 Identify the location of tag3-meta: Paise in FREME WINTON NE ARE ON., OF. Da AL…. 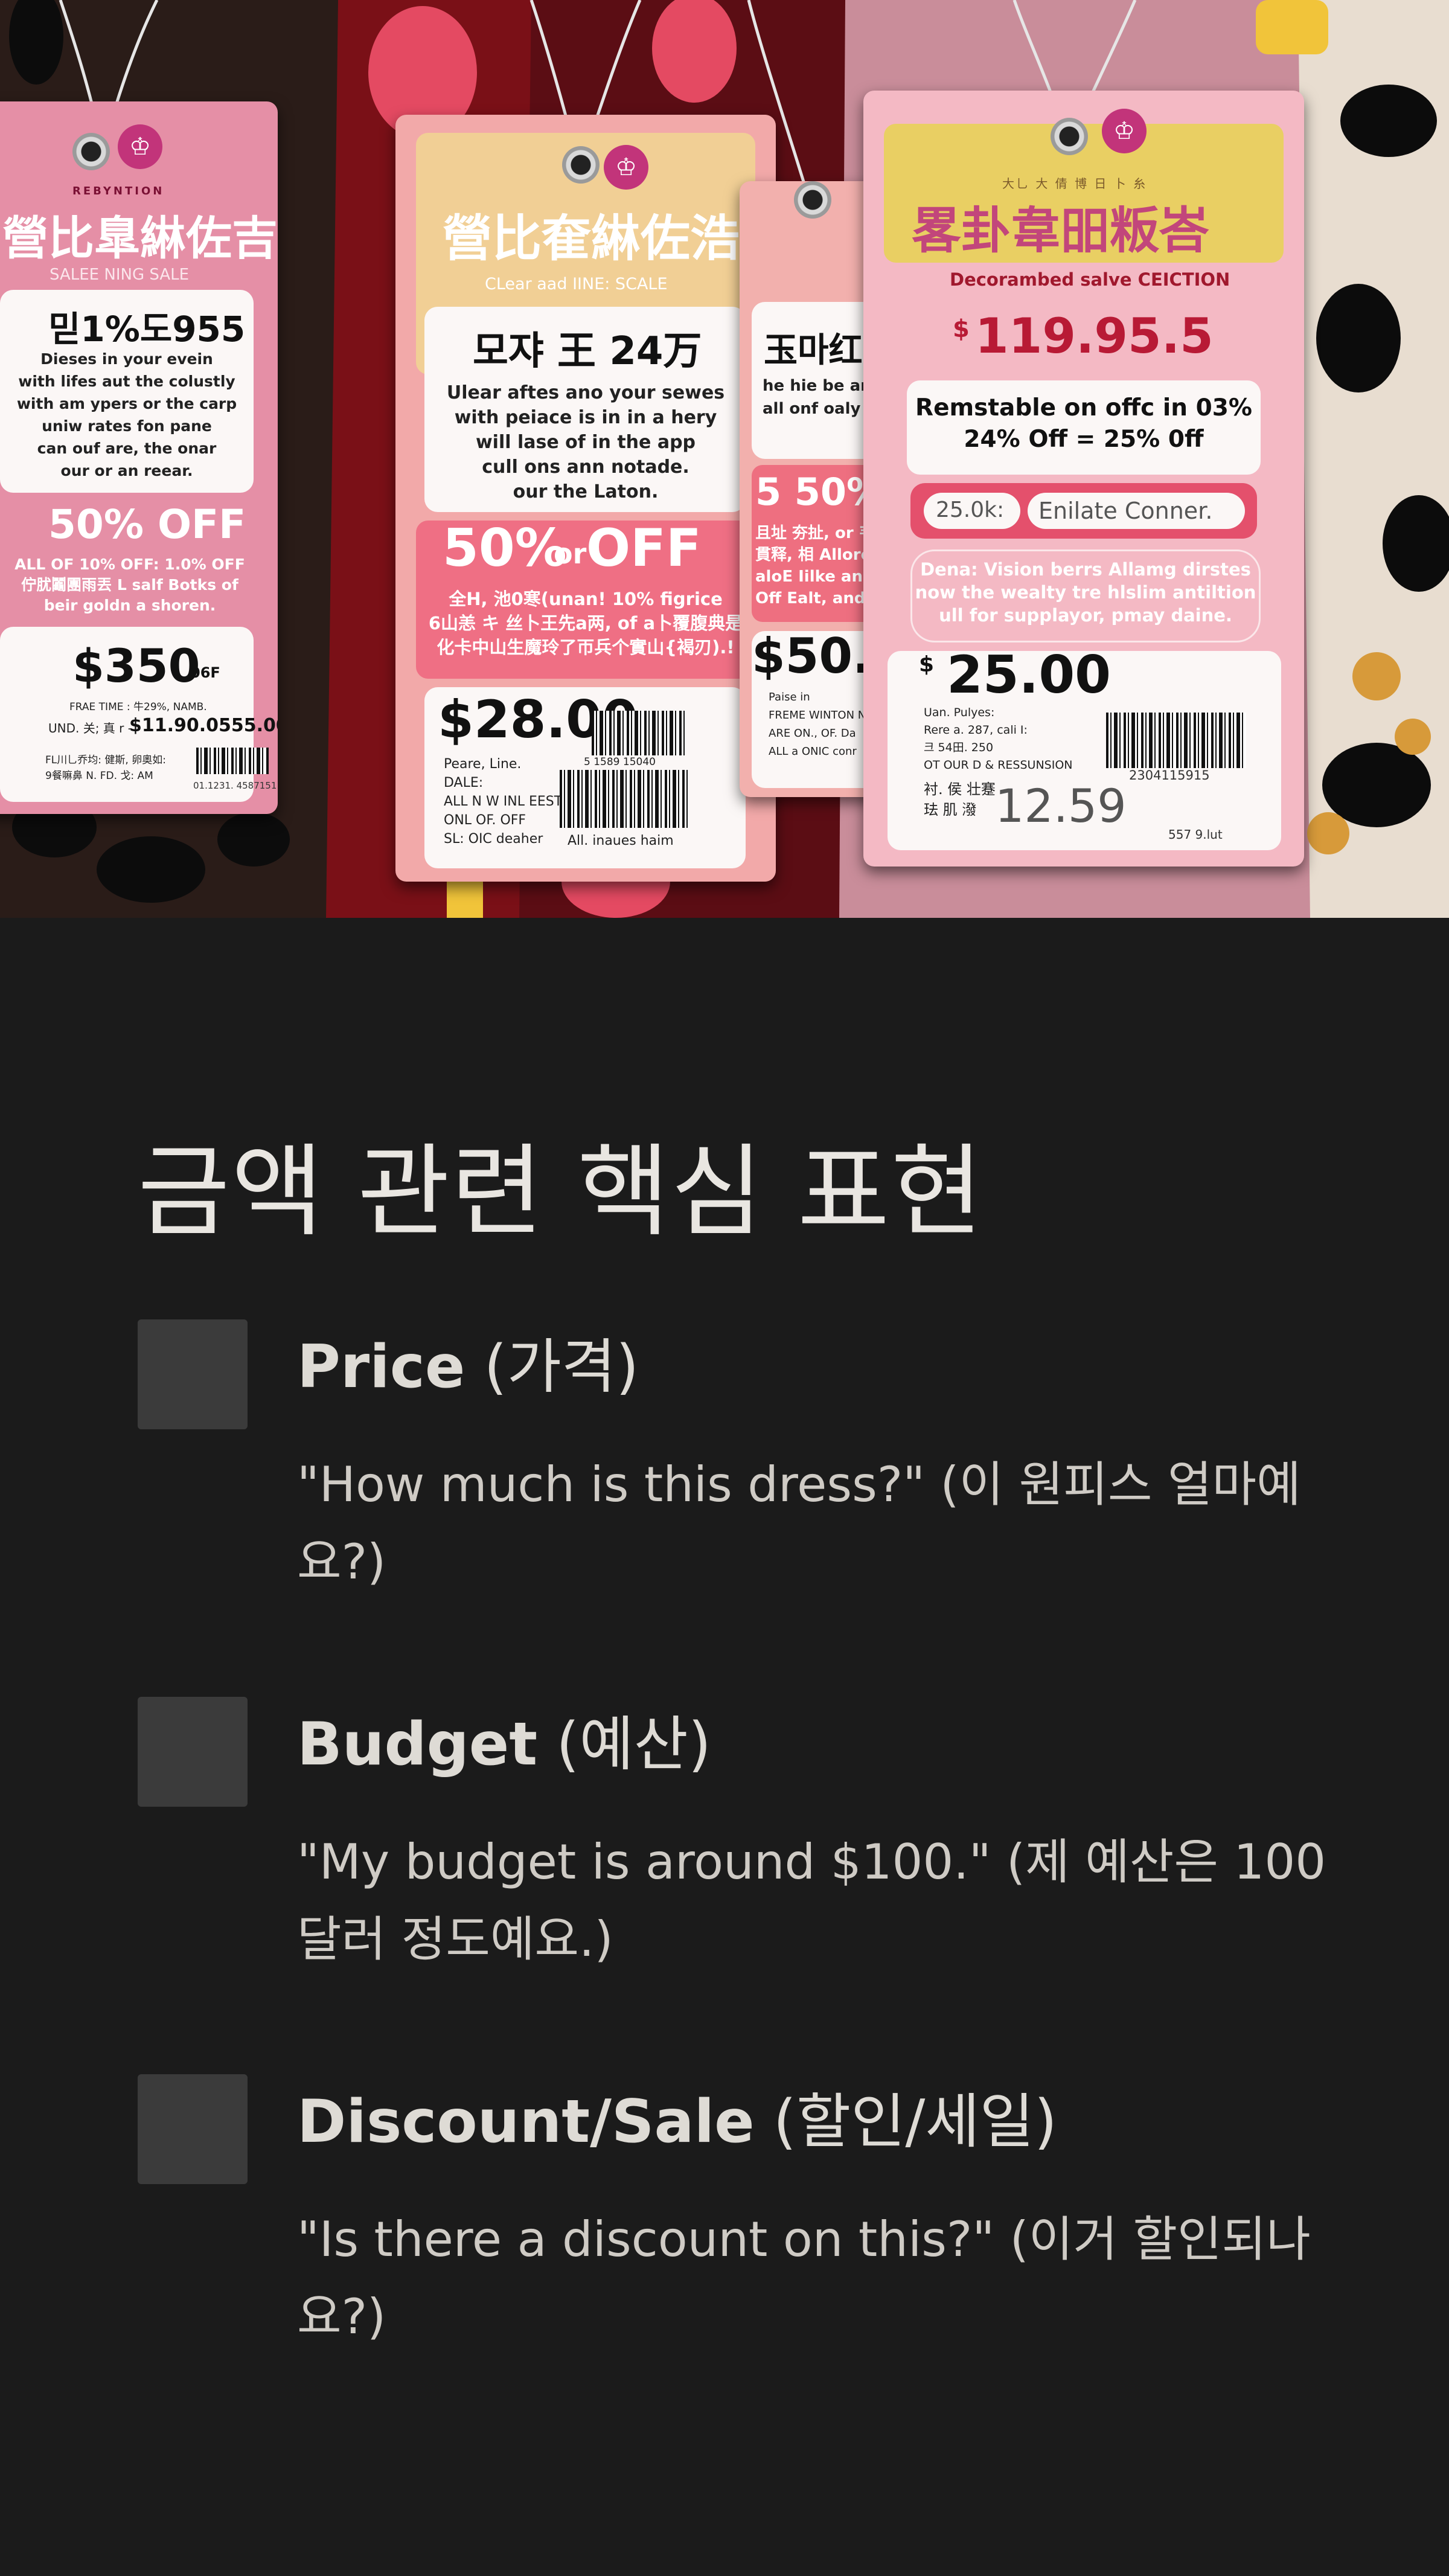
(821, 724).